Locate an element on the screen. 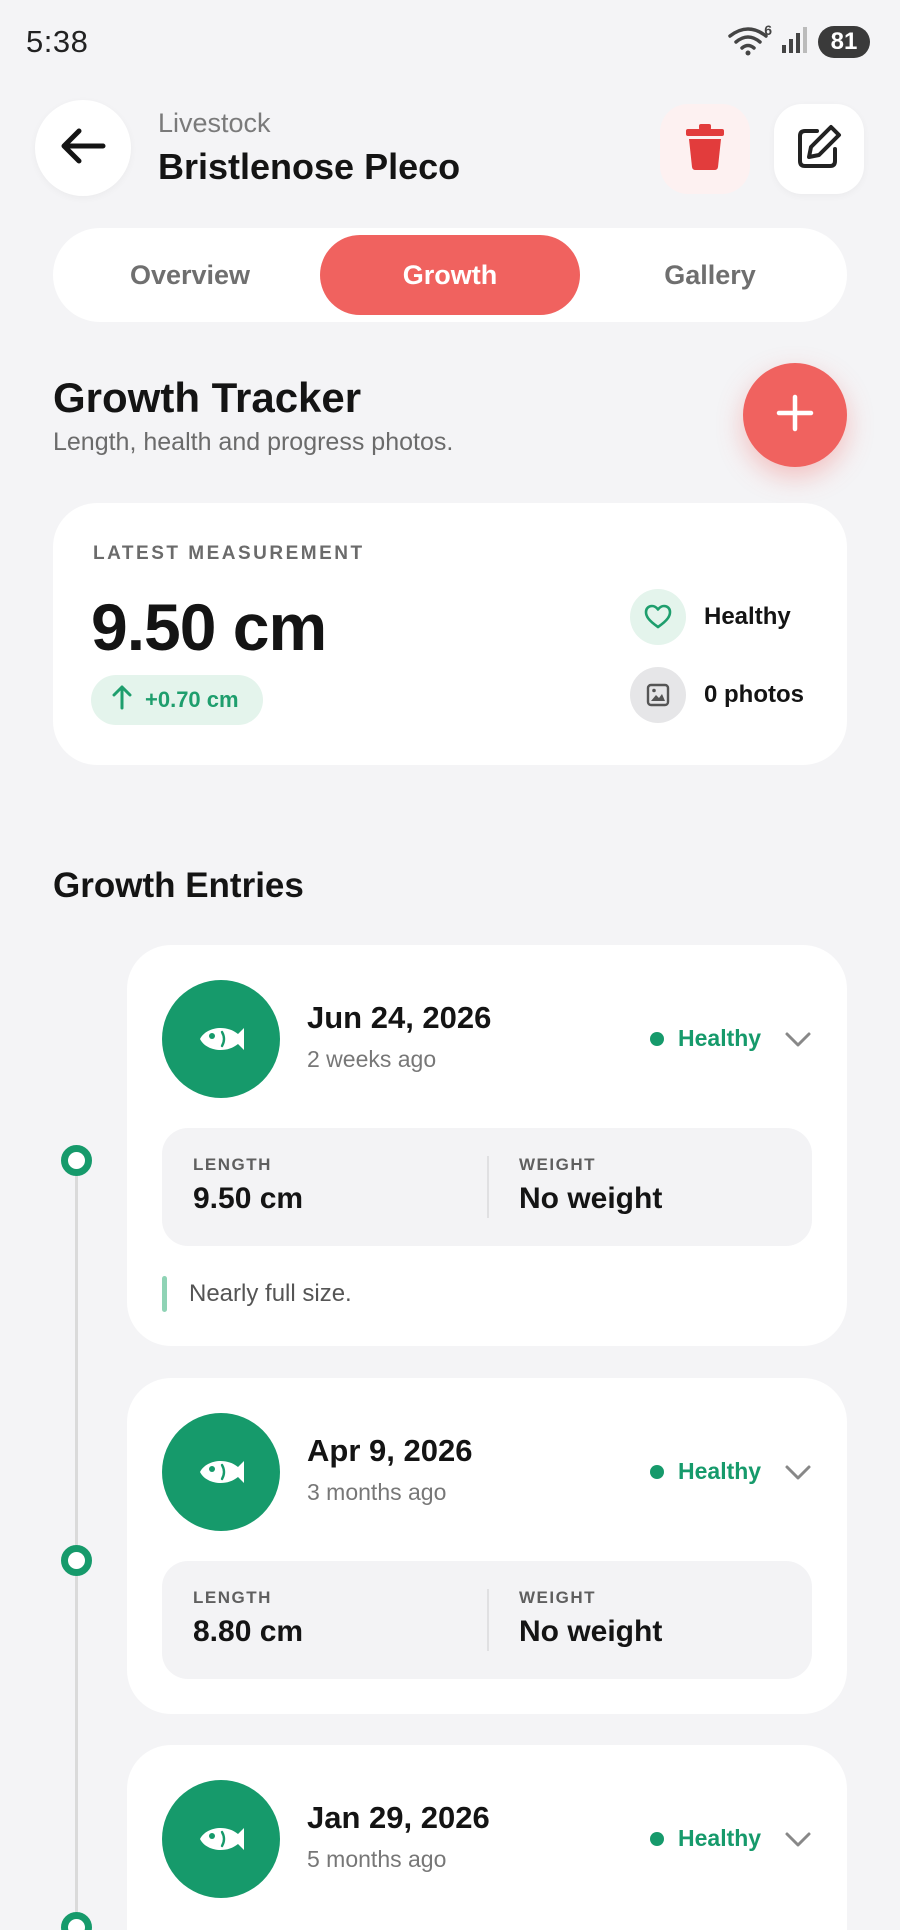 The image size is (900, 1930). wifi-icon: 6 is located at coordinates (750, 40).